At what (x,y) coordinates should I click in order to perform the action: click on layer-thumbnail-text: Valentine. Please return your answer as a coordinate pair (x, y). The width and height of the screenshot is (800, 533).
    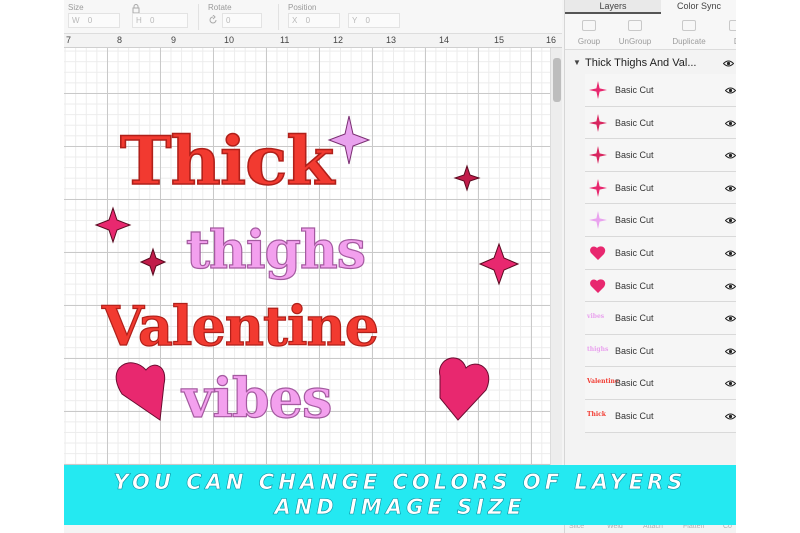
    Looking at the image, I should click on (603, 382).